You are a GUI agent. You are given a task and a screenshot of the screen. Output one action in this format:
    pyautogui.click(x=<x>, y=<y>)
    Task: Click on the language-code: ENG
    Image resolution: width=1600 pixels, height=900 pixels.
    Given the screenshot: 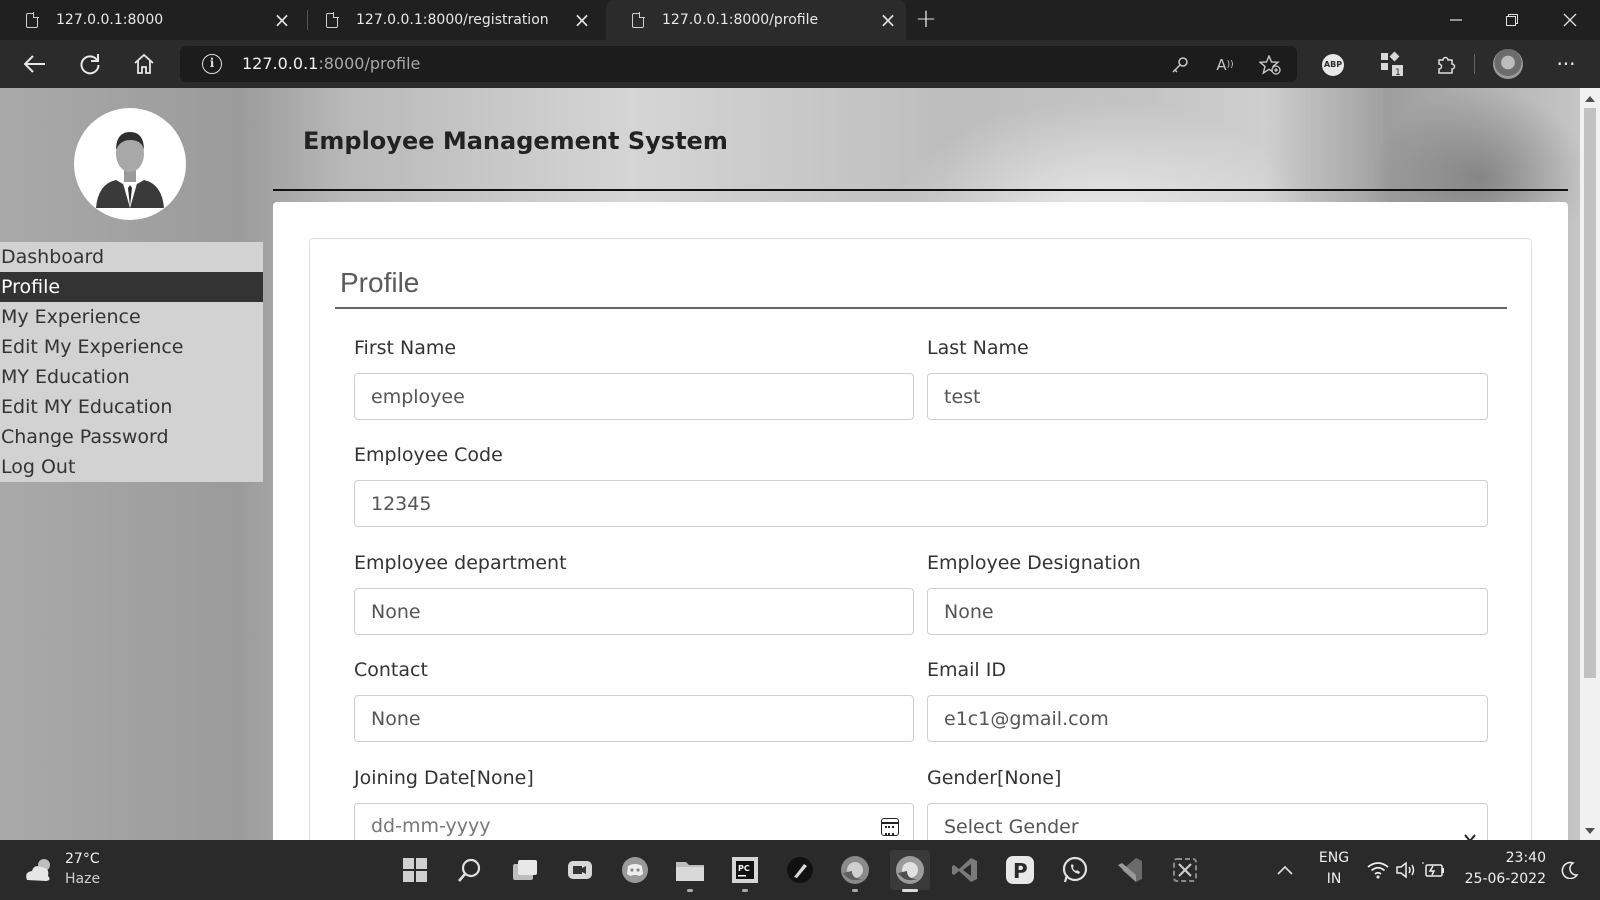 What is the action you would take?
    pyautogui.click(x=1334, y=858)
    